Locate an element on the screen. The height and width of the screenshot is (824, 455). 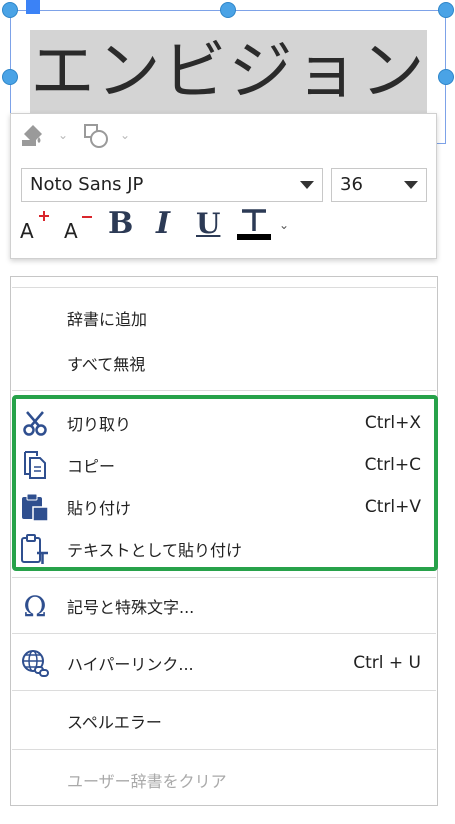
increase-font-icon: A is located at coordinates (34, 225).